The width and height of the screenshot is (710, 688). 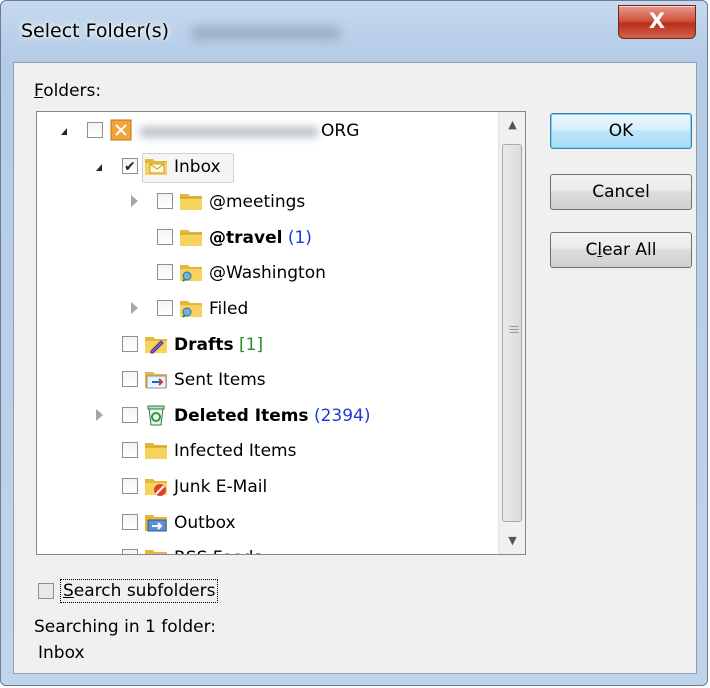 I want to click on dialog-title: Select Folder(s), so click(x=95, y=31).